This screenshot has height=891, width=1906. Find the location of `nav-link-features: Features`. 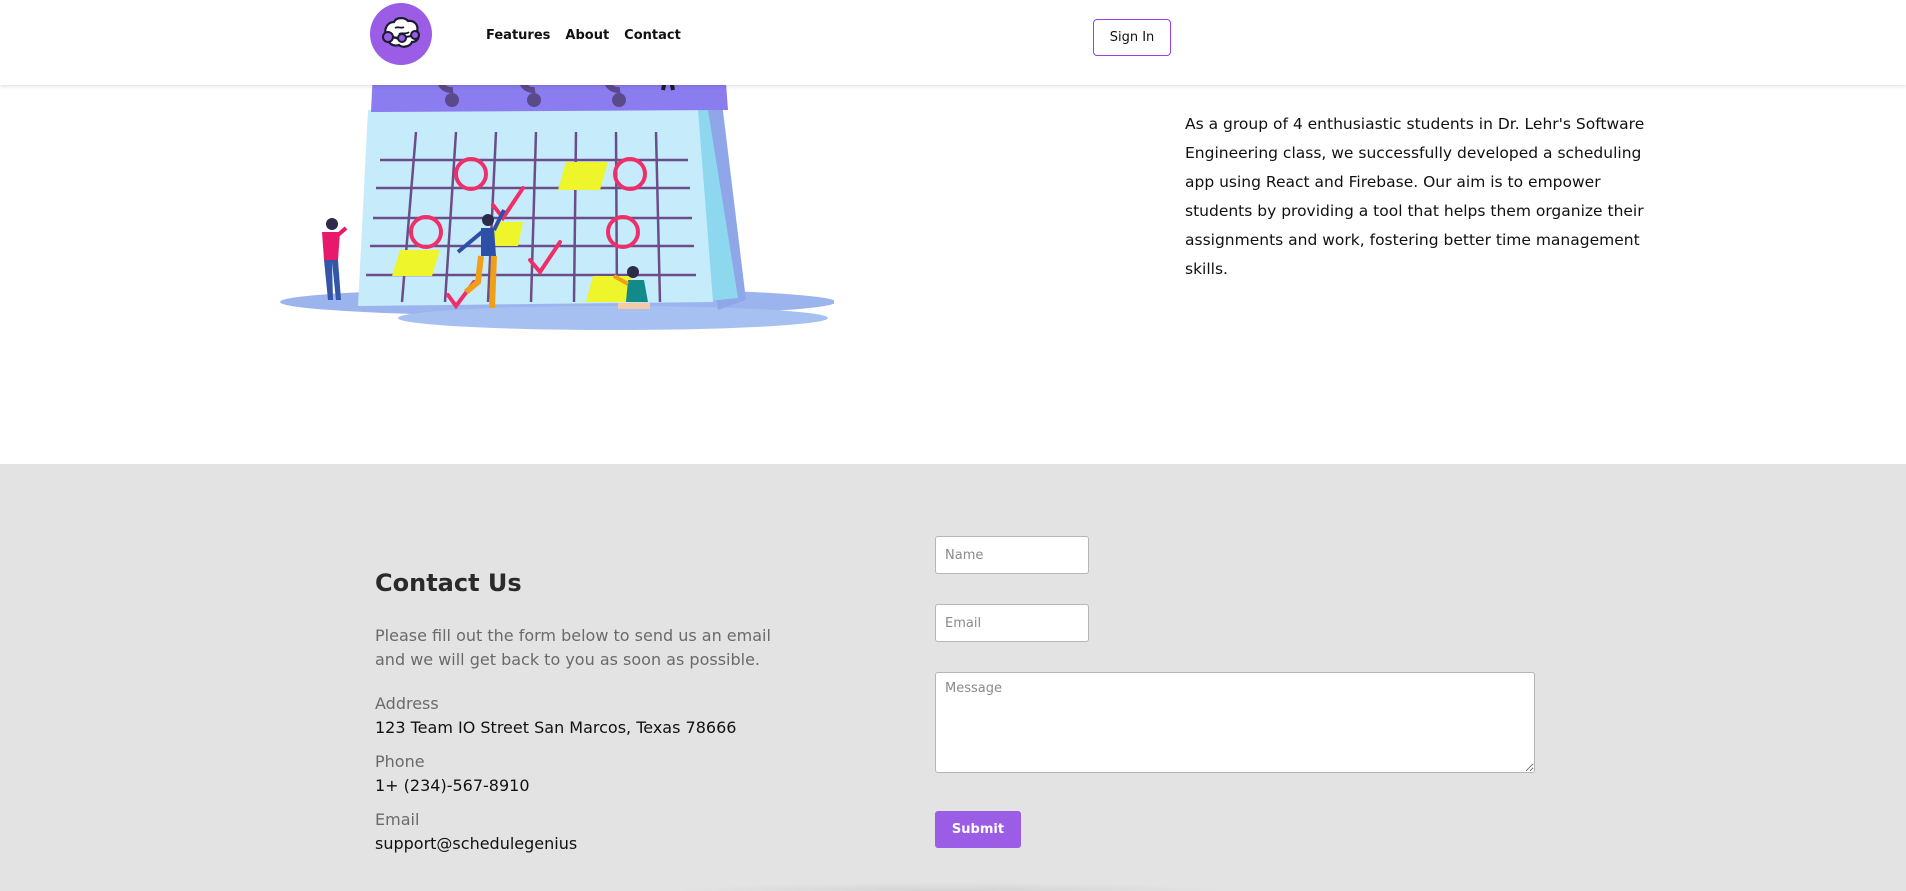

nav-link-features: Features is located at coordinates (518, 35).